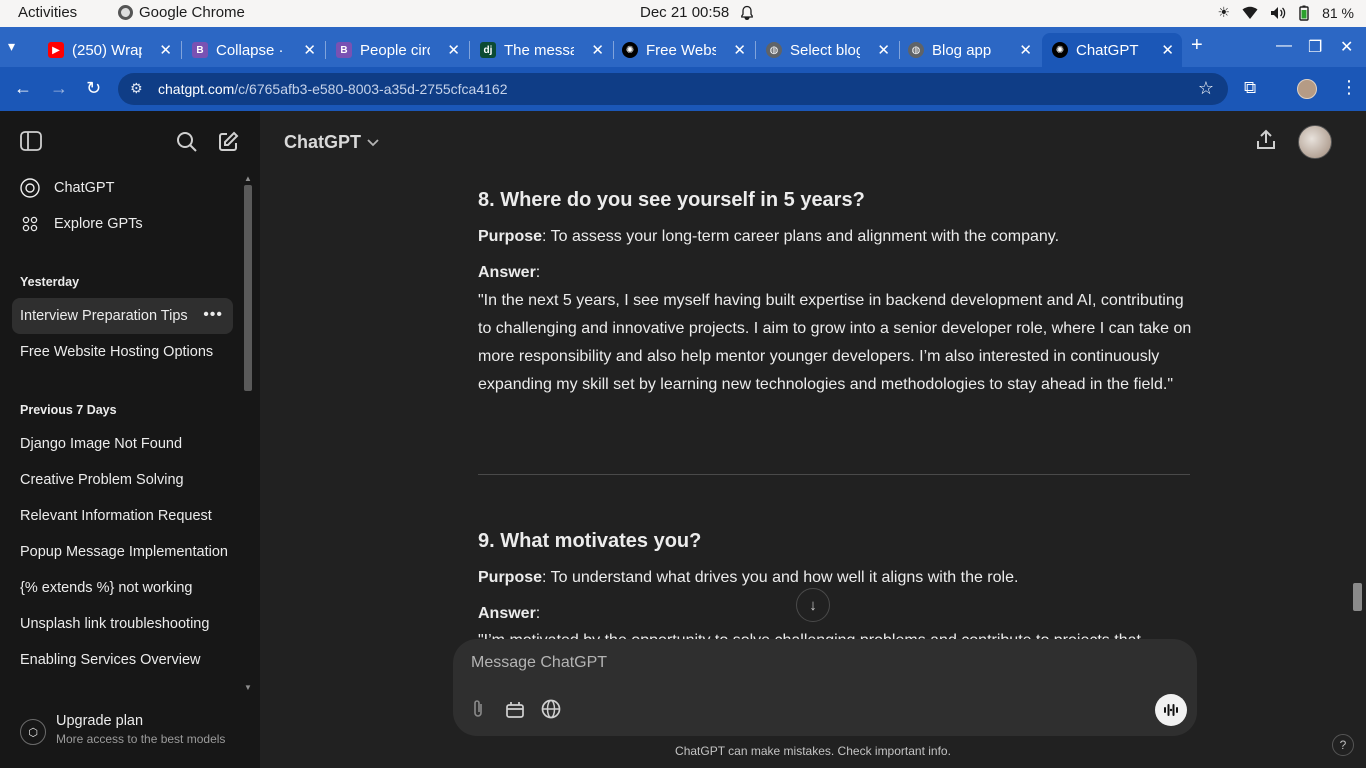 The image size is (1366, 768). I want to click on wifi-icon, so click(1250, 12).